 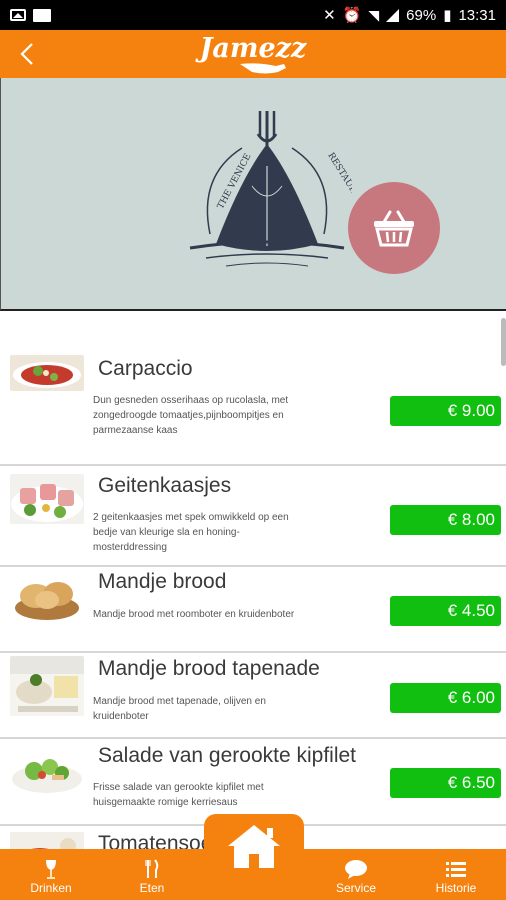 I want to click on serving-hand-icon, so click(x=263, y=68).